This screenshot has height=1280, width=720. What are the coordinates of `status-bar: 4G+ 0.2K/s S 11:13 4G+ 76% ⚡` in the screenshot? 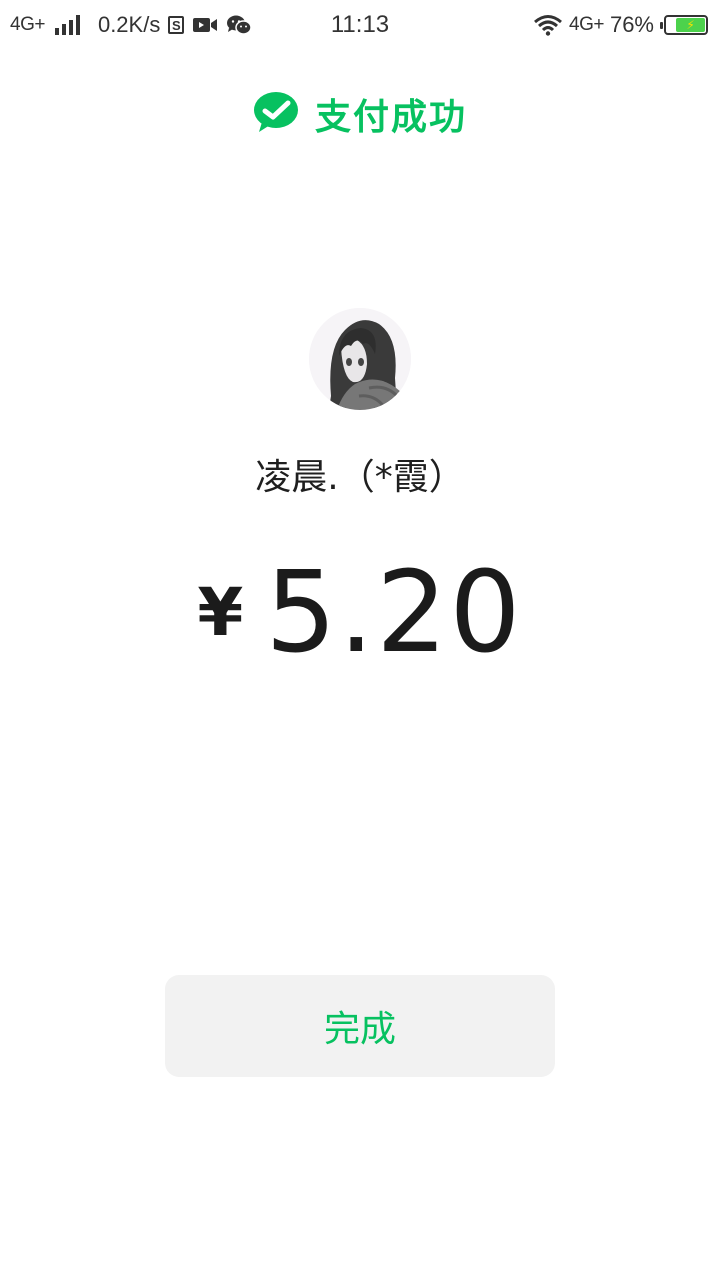 It's located at (360, 25).